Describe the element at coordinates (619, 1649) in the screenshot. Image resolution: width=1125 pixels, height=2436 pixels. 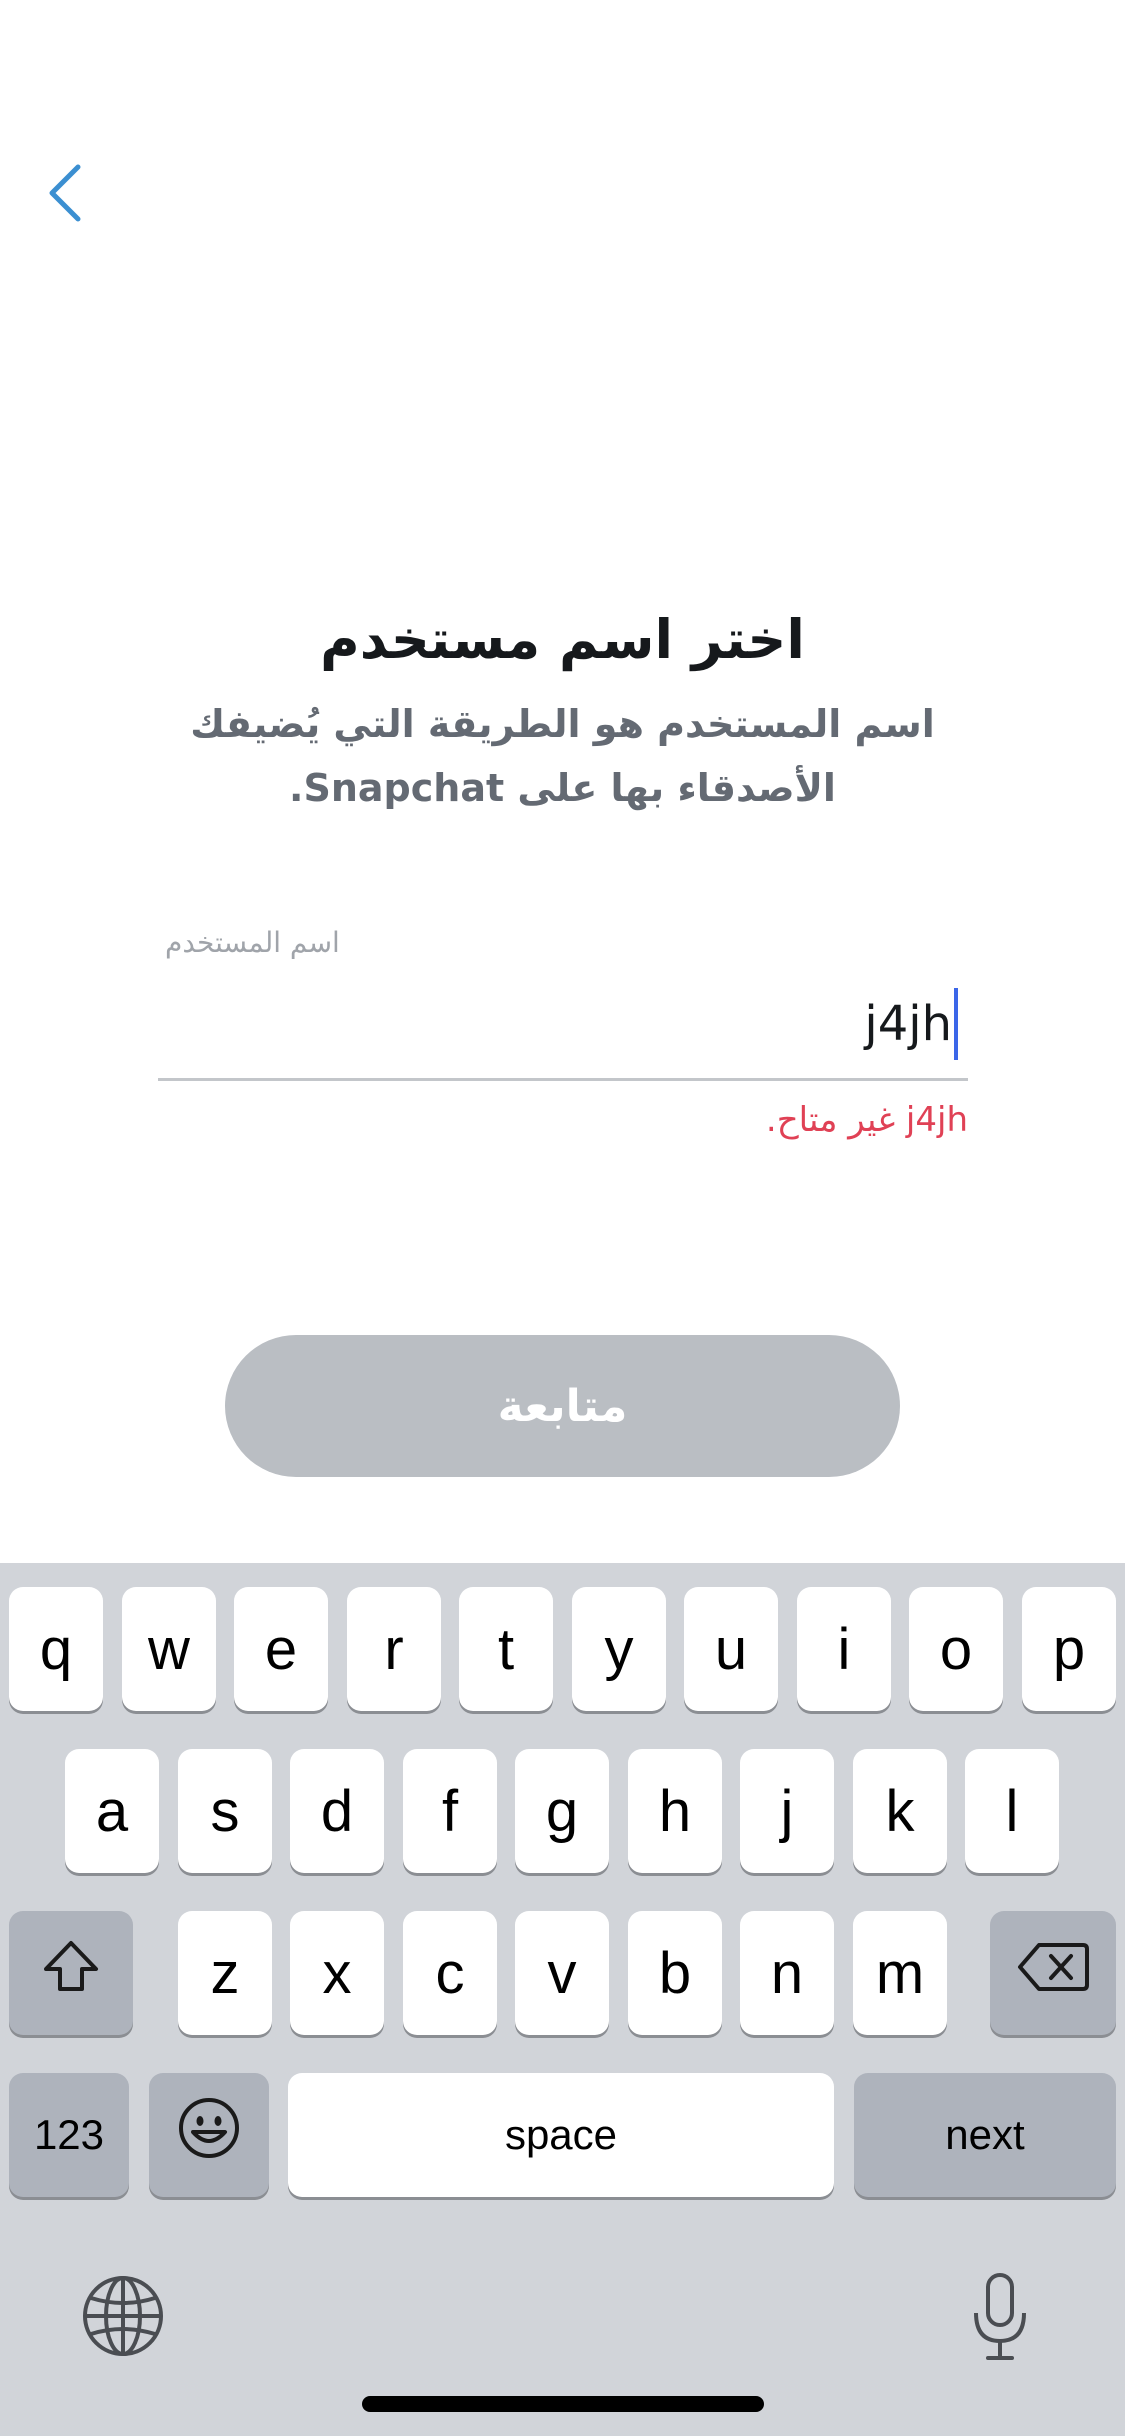
I see `key-y: y` at that location.